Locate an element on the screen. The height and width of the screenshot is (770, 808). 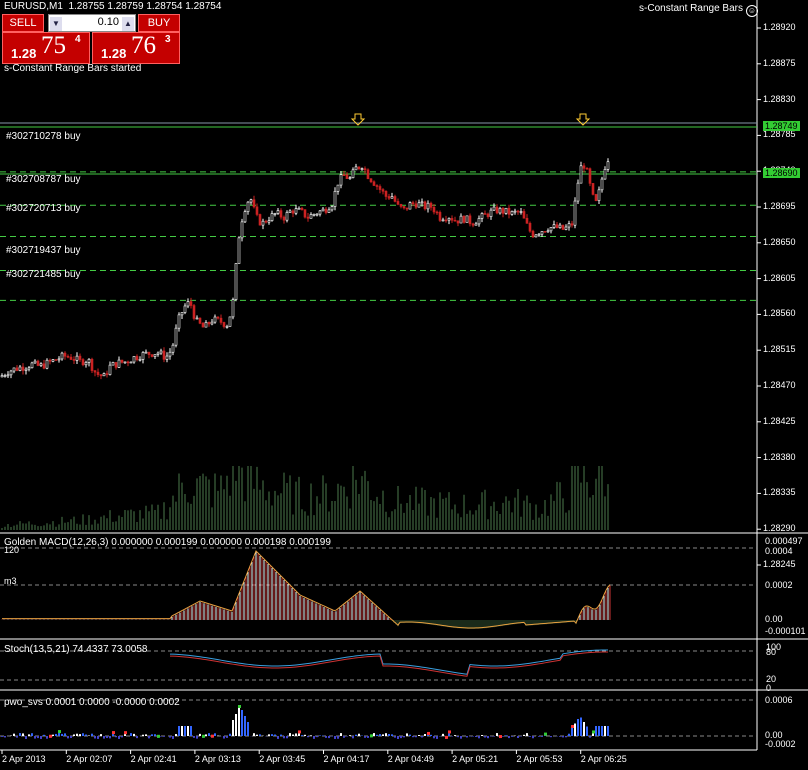
stoch-axis-label: 80 is located at coordinates (771, 652).